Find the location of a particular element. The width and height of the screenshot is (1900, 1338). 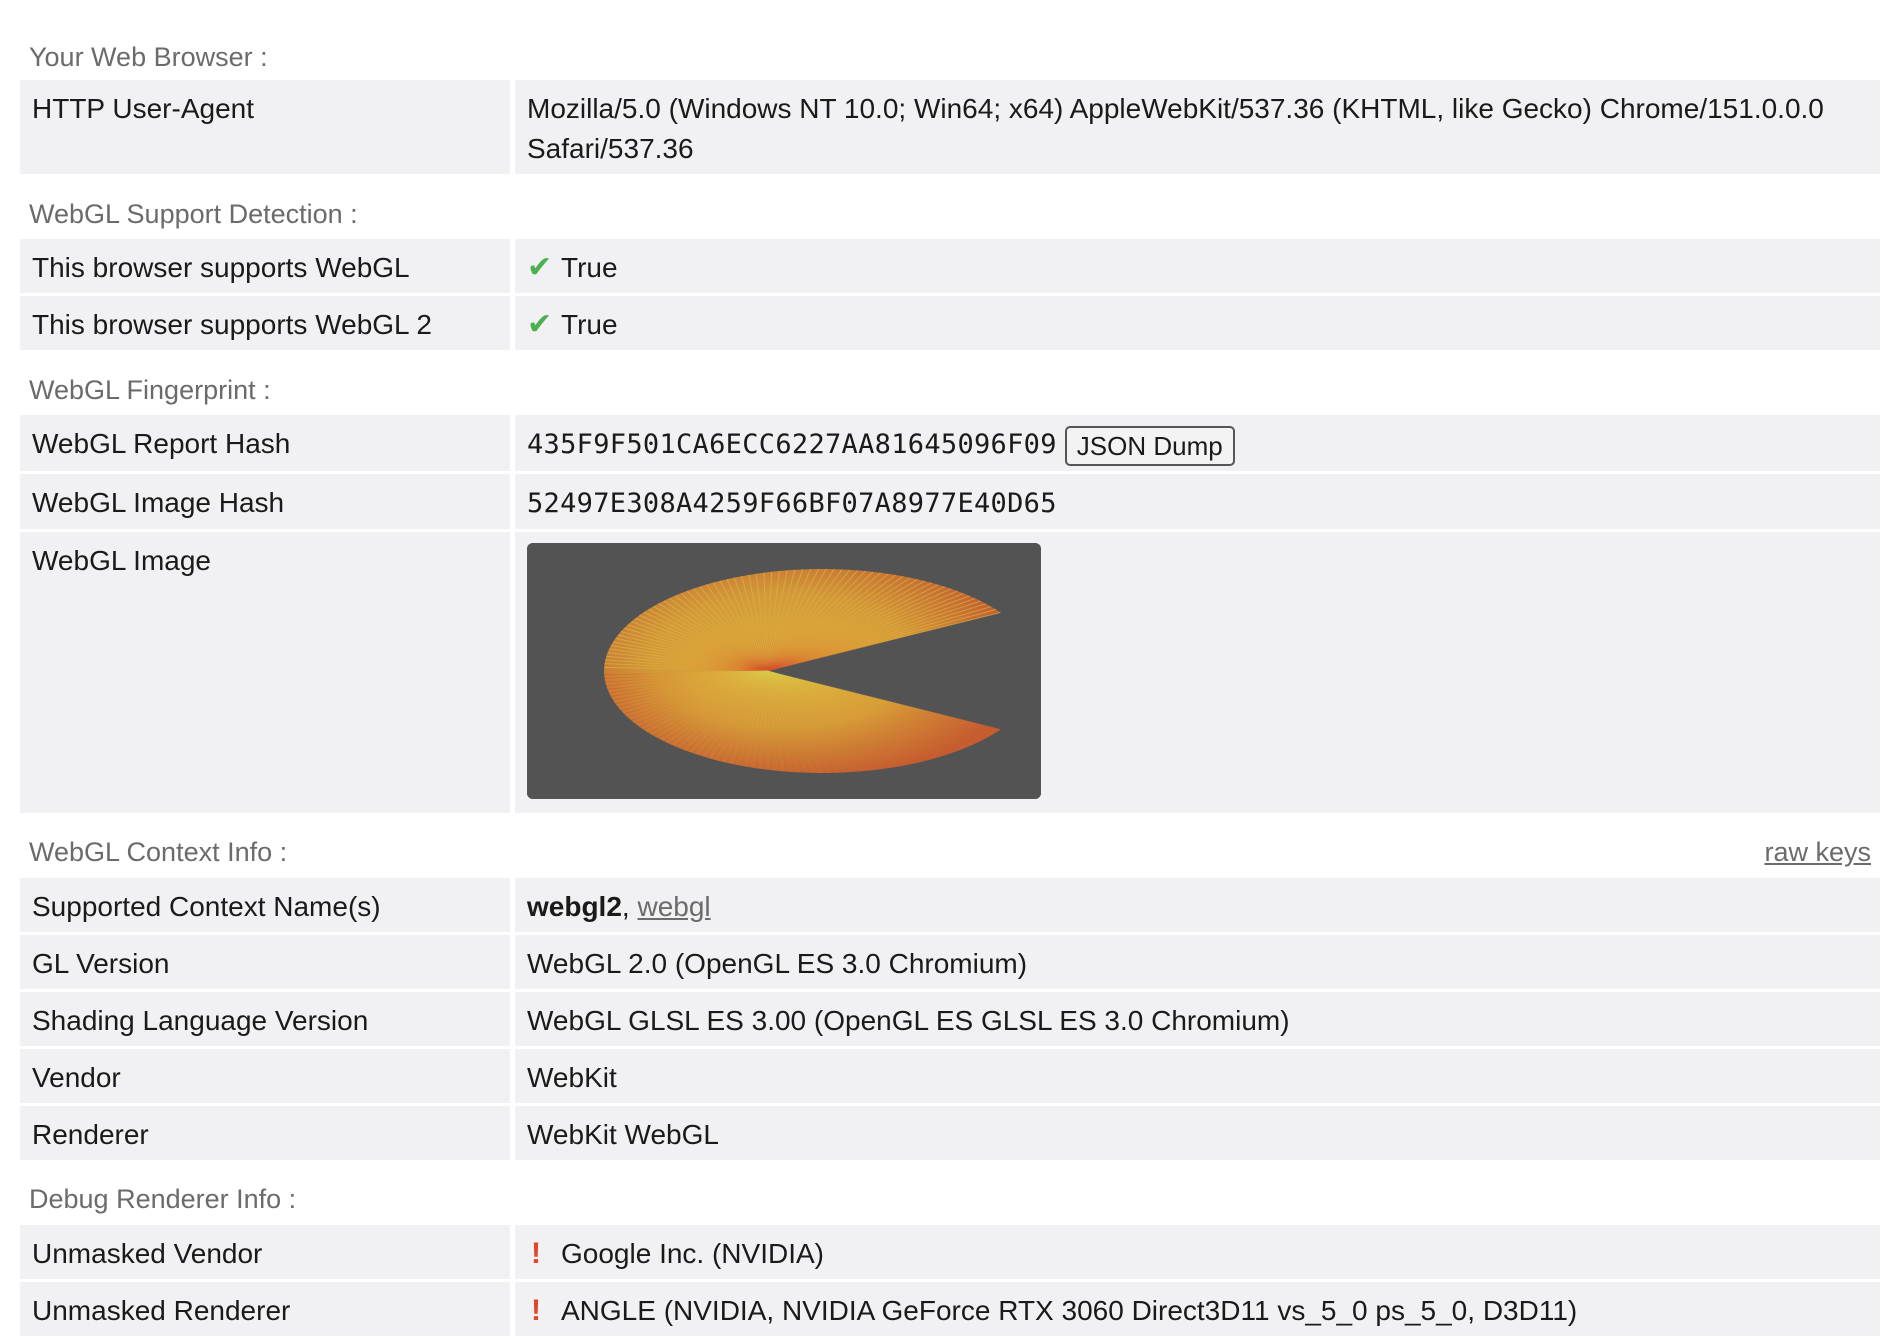

section-title-fingerprint: WebGL Fingerprint : is located at coordinates (950, 384).